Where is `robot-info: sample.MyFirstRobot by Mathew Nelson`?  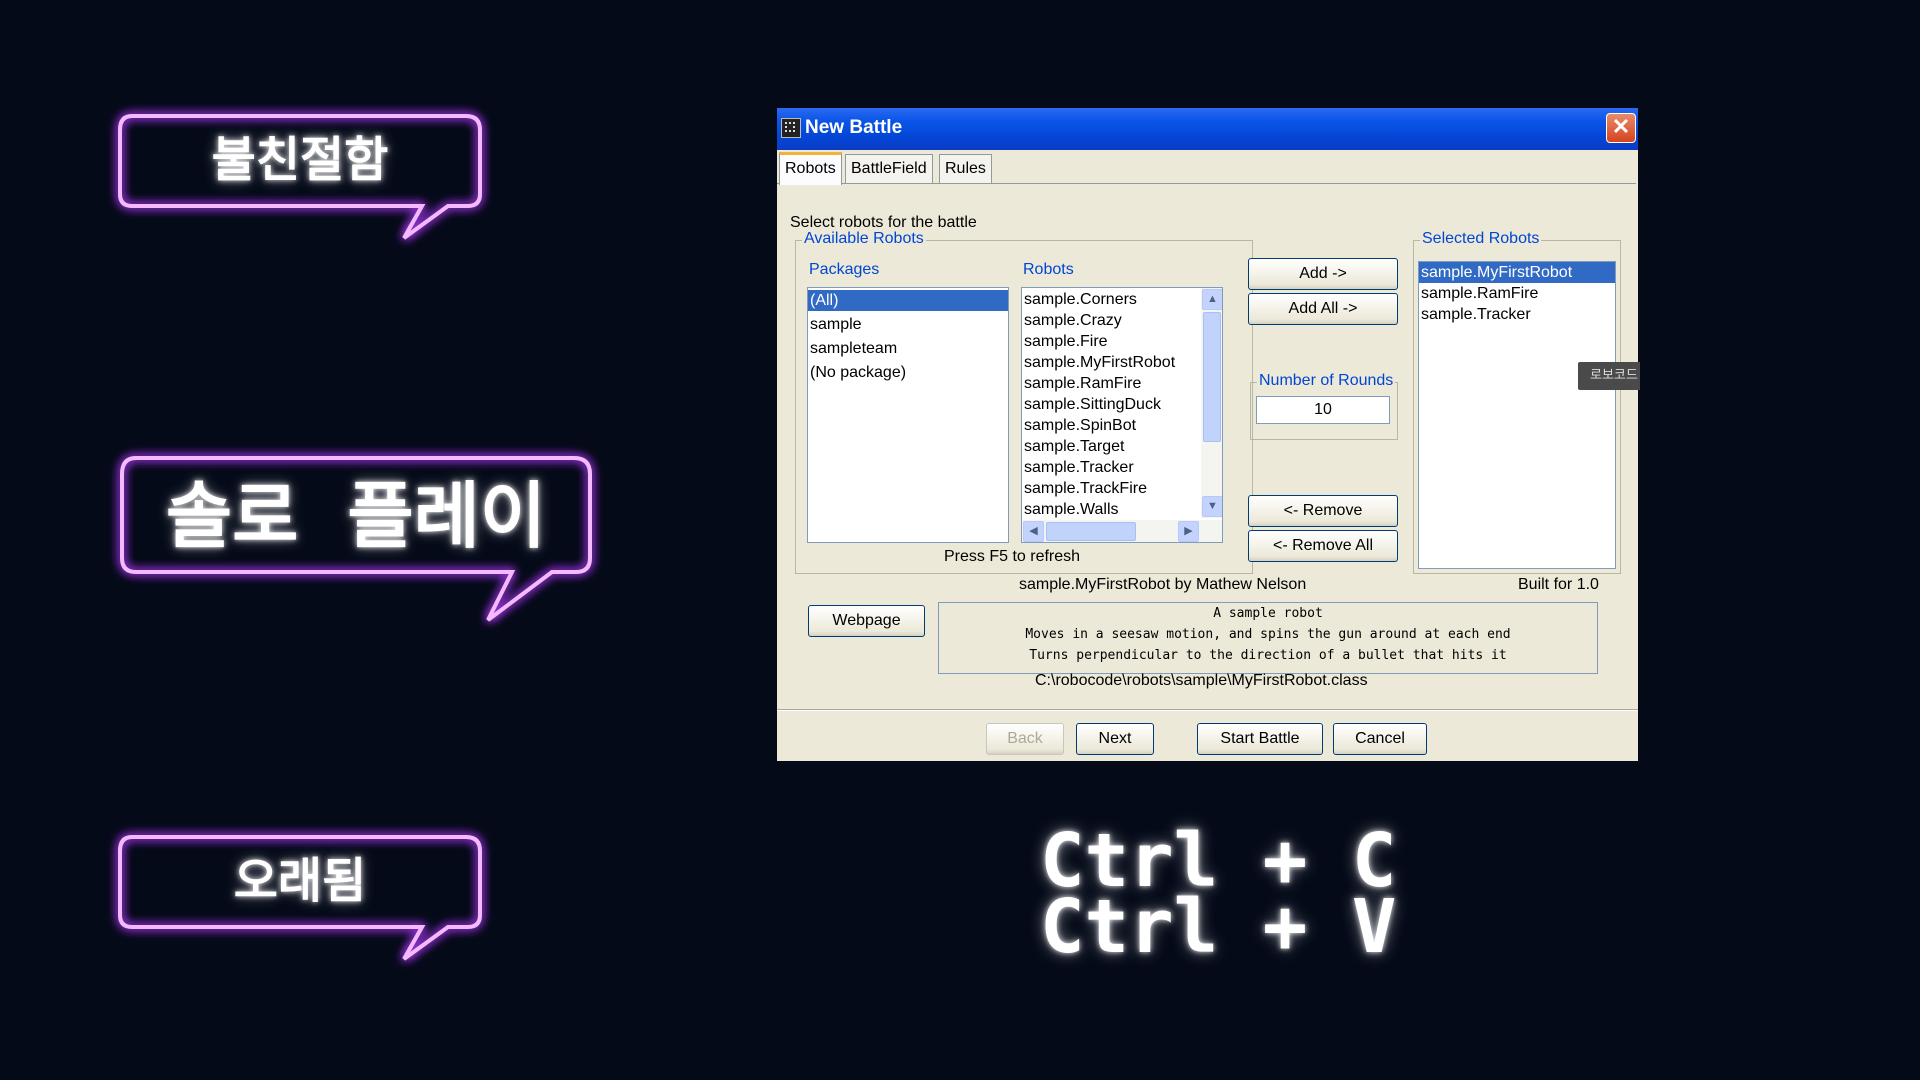 robot-info: sample.MyFirstRobot by Mathew Nelson is located at coordinates (1163, 584).